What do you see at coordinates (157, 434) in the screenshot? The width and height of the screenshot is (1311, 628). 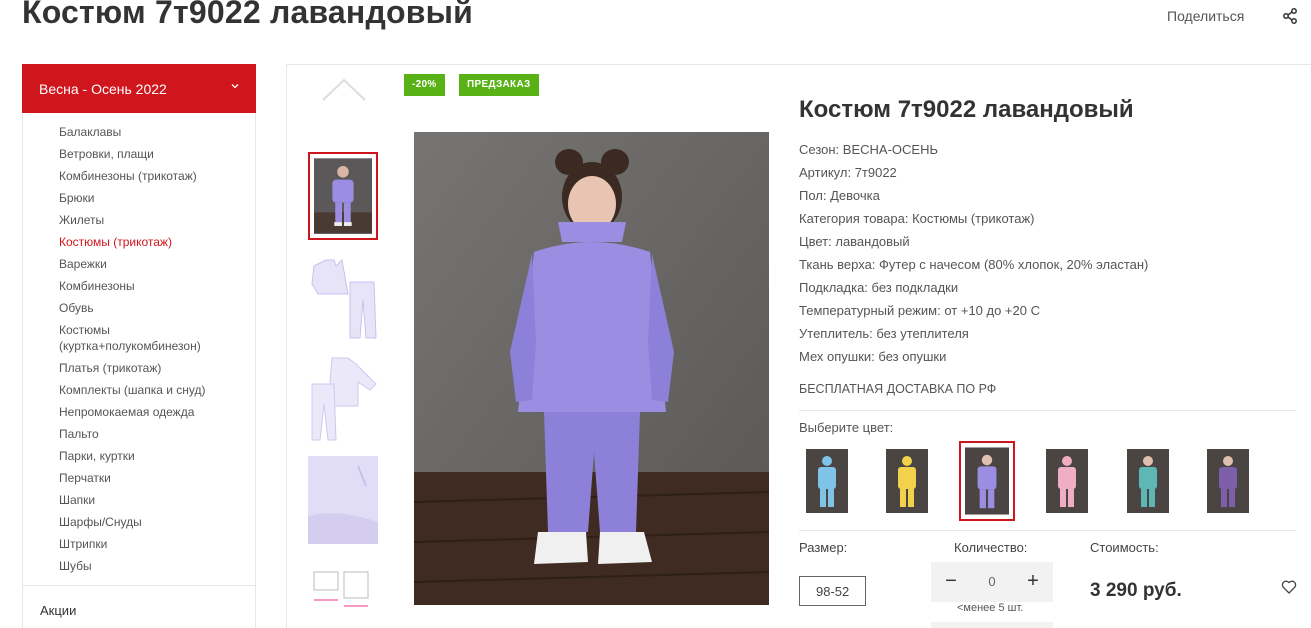 I see `sidebar-item: Пальто` at bounding box center [157, 434].